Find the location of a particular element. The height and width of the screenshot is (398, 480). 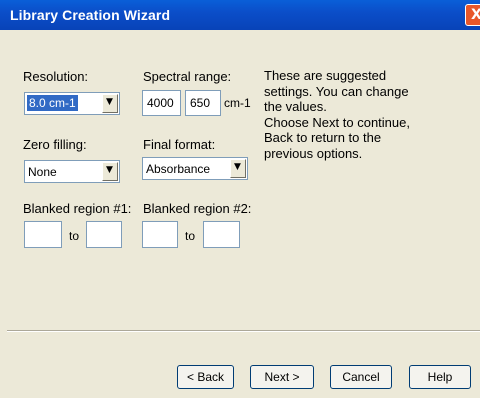

note-line: Back to return to the is located at coordinates (323, 137).